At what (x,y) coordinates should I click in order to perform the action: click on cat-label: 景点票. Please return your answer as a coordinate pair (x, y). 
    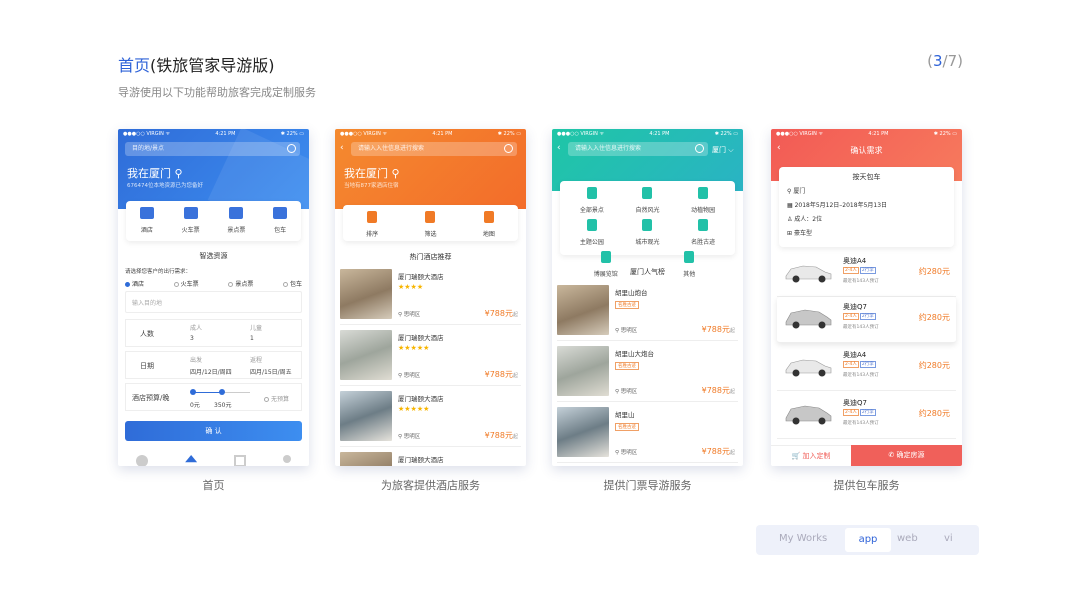
    Looking at the image, I should click on (236, 230).